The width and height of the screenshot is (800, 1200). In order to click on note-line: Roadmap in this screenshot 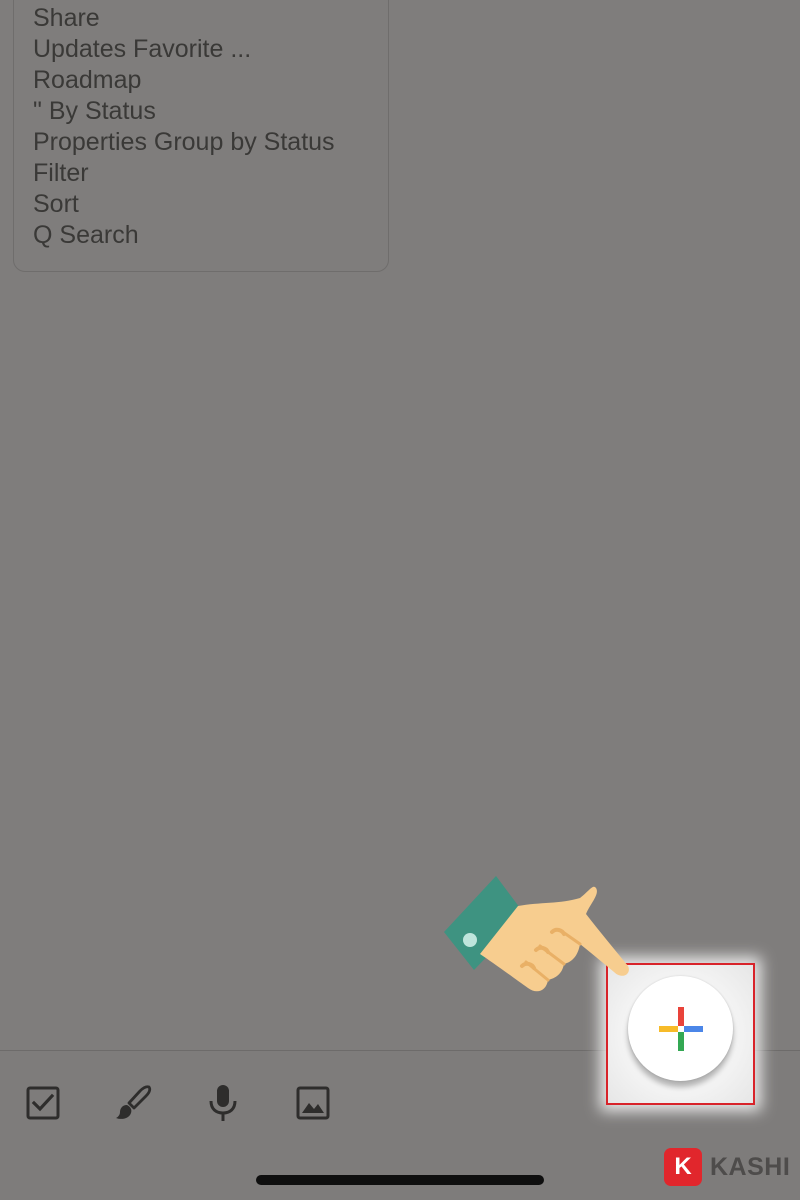, I will do `click(87, 80)`.